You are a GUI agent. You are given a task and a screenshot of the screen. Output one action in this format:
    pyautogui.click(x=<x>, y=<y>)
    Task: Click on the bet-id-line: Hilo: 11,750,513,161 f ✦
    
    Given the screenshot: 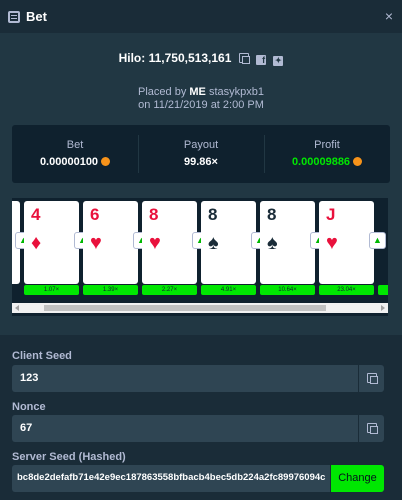 What is the action you would take?
    pyautogui.click(x=201, y=58)
    